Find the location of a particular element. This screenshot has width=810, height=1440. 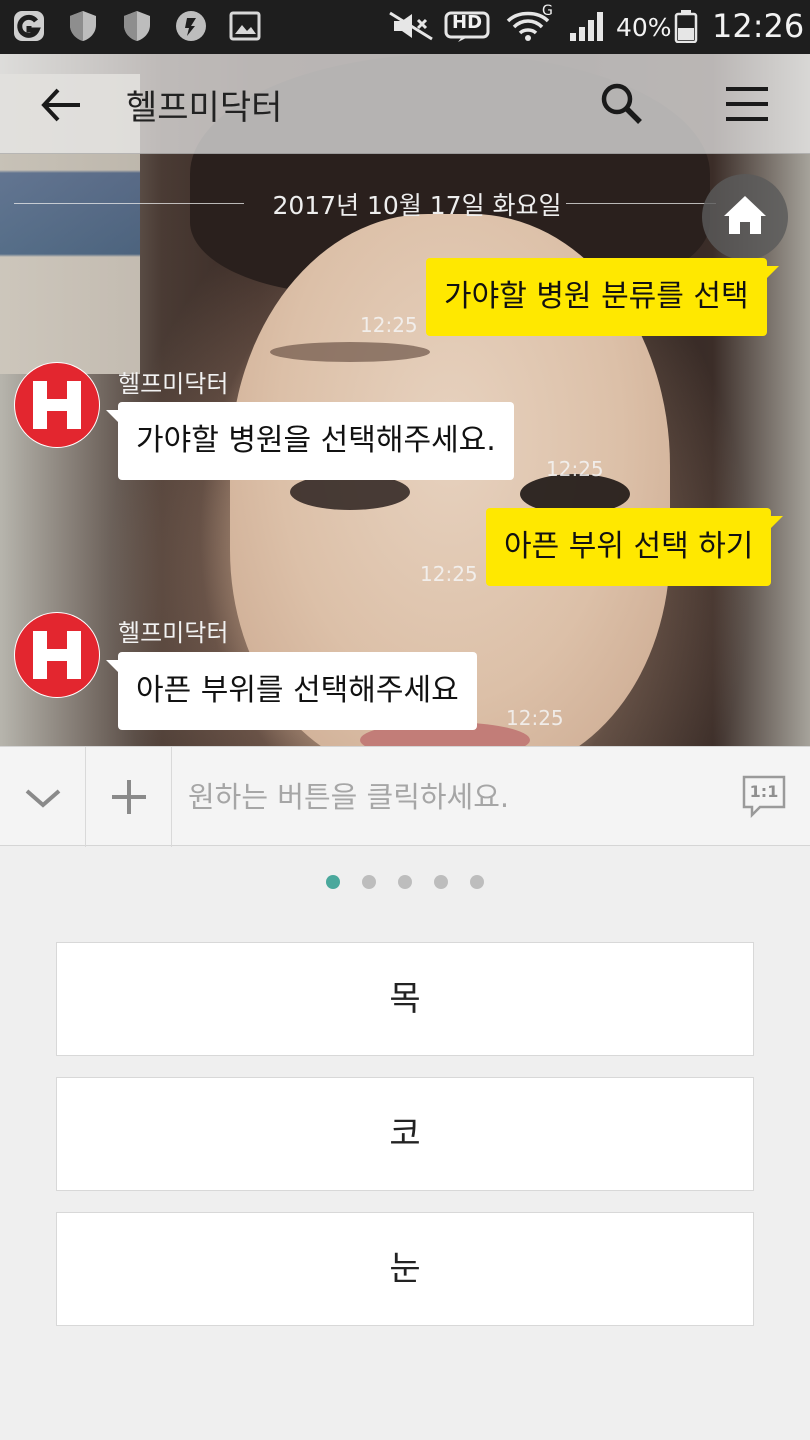

date-divider: 2017년 10월 17일 화요일 is located at coordinates (365, 204).